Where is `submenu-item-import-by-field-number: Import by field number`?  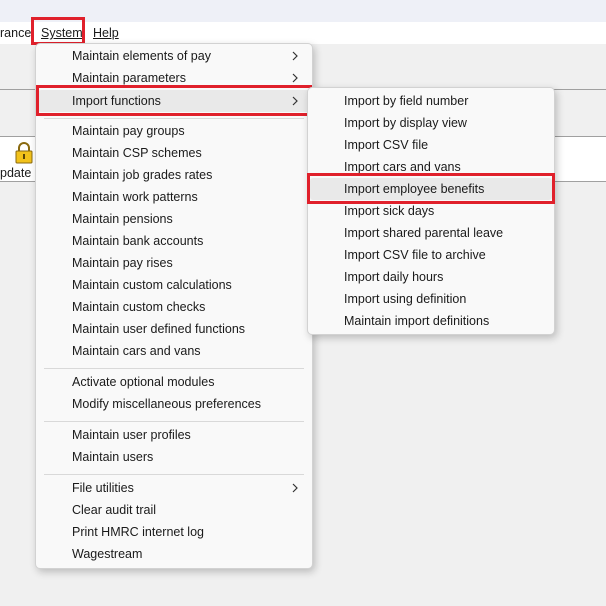
submenu-item-import-by-field-number: Import by field number is located at coordinates (444, 101).